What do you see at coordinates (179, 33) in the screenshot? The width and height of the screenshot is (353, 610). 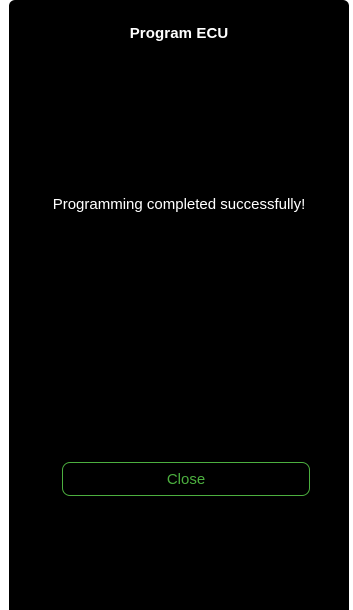 I see `page-title: Program ECU` at bounding box center [179, 33].